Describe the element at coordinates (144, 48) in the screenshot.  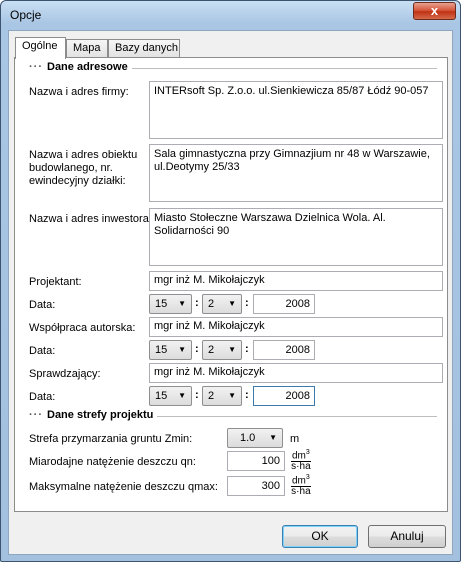
I see `tab-databases: Bazy danych` at that location.